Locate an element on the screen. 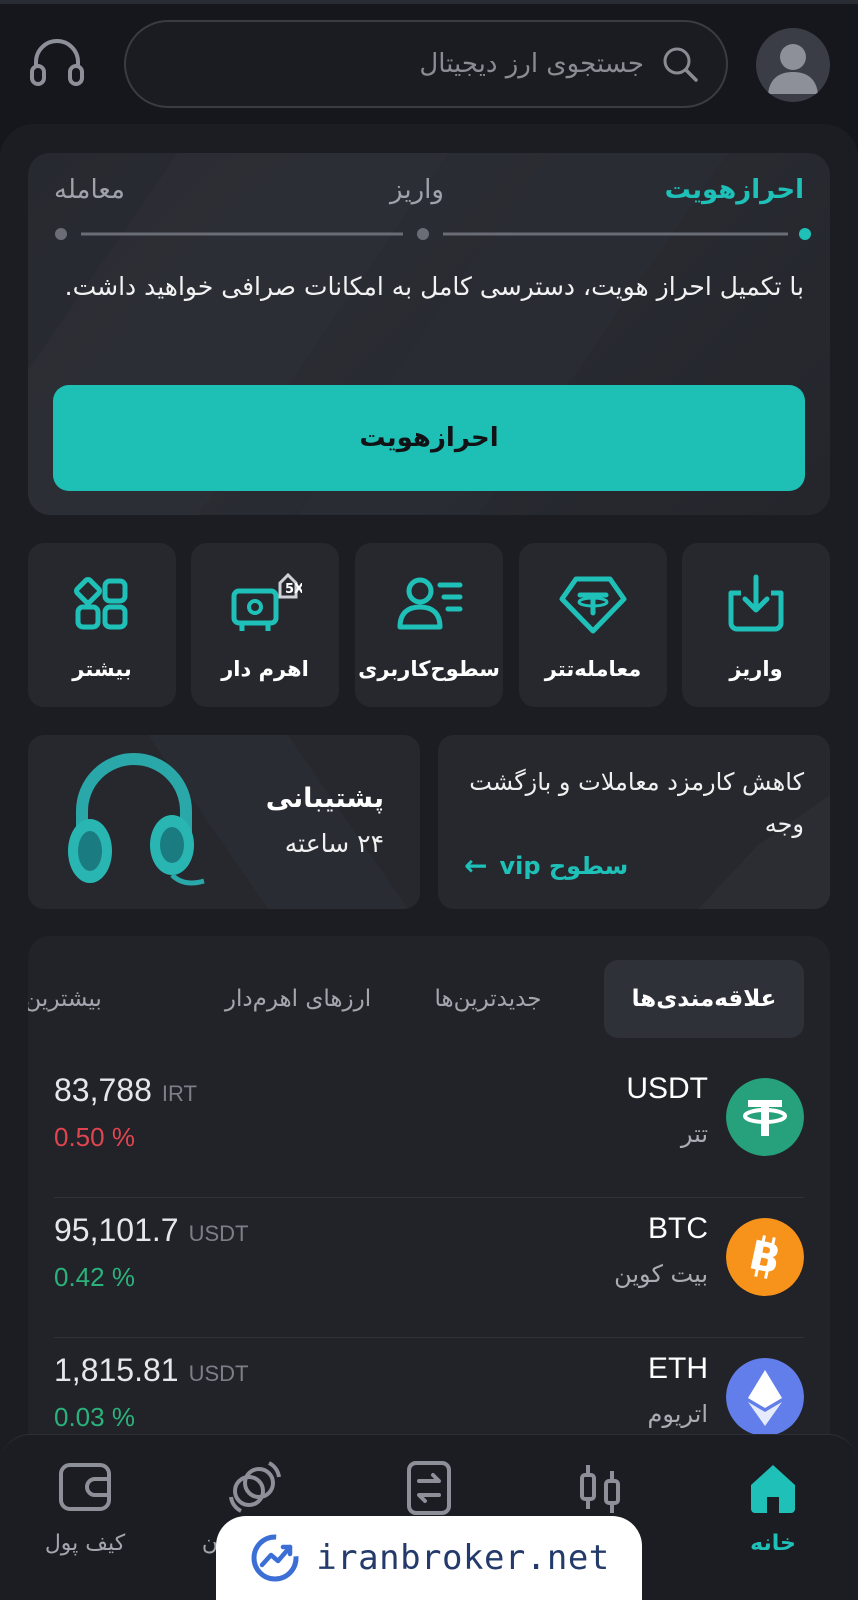  support-promo-card: پشتیبانی ۲۴ ساعته is located at coordinates (224, 822).